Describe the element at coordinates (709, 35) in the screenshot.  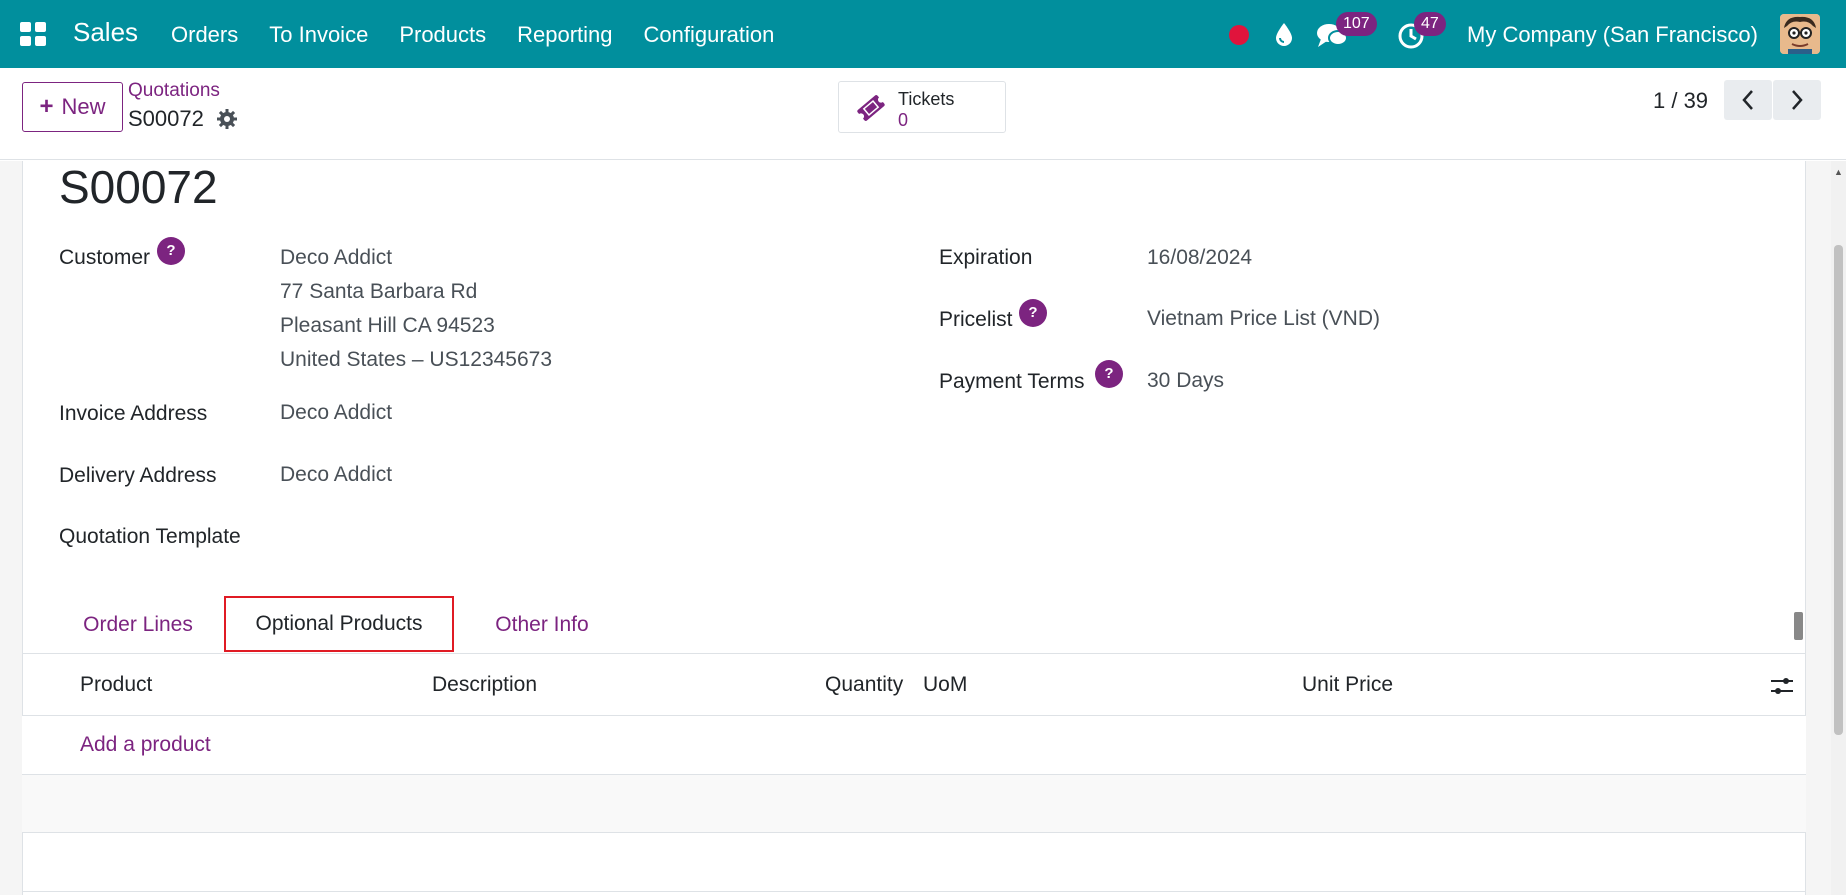
I see `menu-configuration: Configuration` at that location.